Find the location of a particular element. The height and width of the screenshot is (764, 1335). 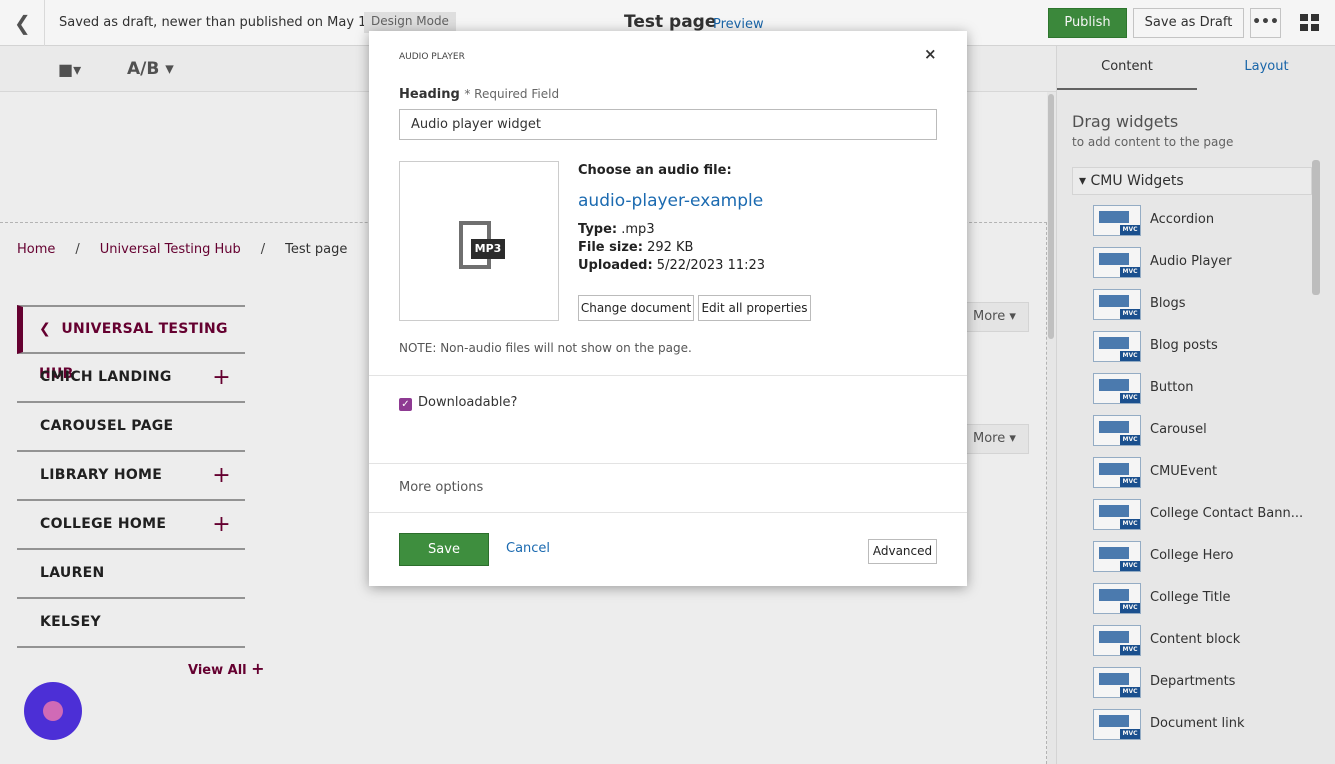

advanced-button: Advanced is located at coordinates (902, 551).